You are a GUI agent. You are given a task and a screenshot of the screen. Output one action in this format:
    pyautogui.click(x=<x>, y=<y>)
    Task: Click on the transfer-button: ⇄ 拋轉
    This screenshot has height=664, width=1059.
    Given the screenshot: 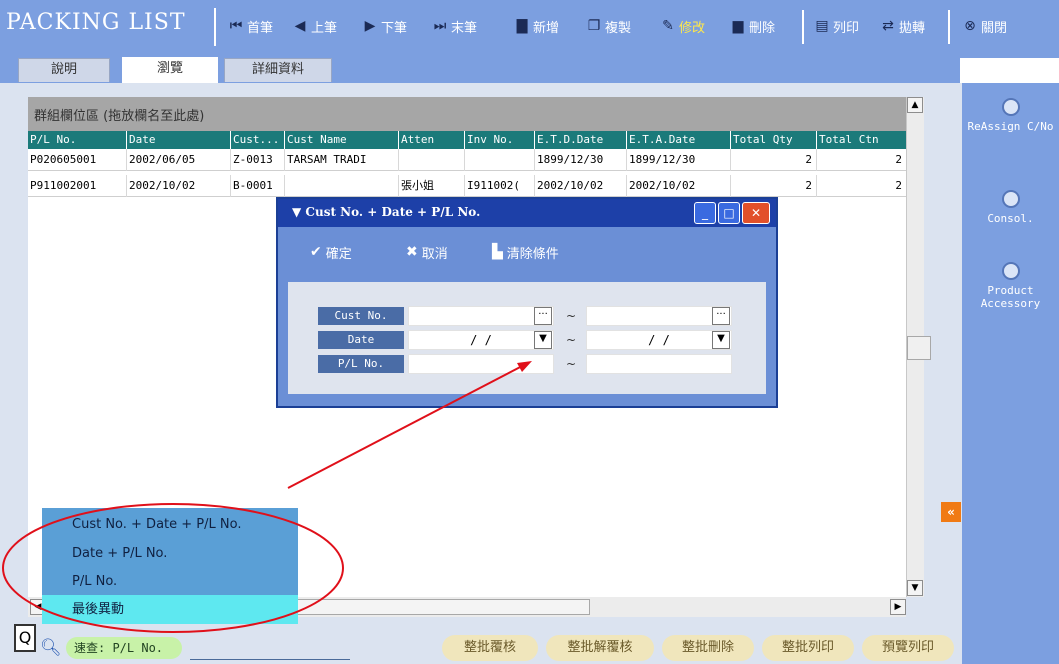 What is the action you would take?
    pyautogui.click(x=902, y=26)
    